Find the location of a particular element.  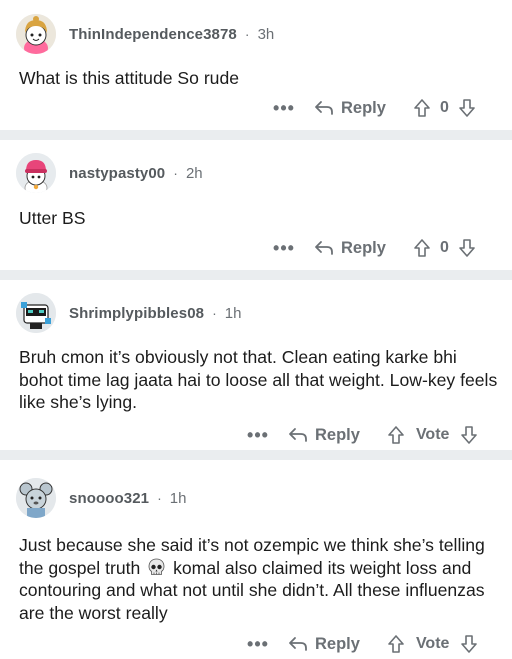

comment-header: snoooo321 · 1h is located at coordinates (101, 498).